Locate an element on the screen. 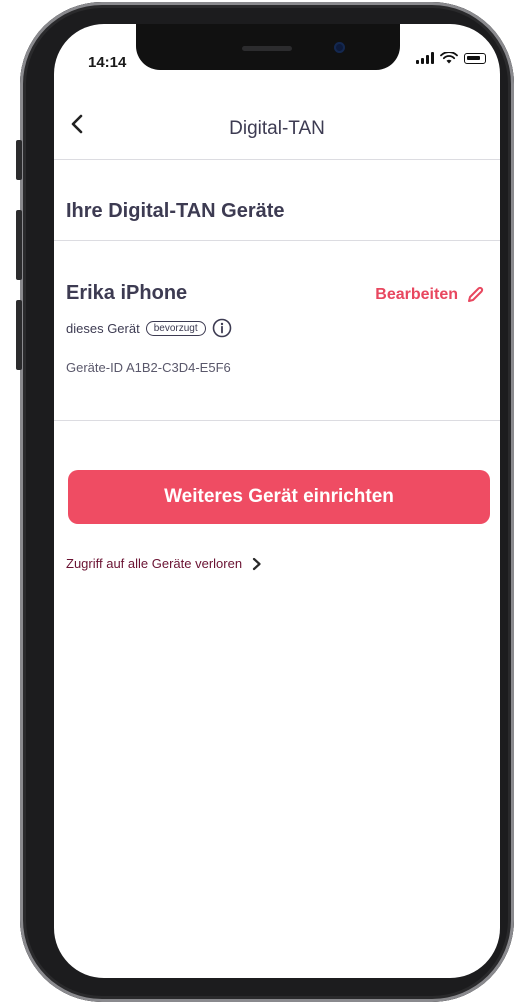  battery-icon is located at coordinates (475, 58).